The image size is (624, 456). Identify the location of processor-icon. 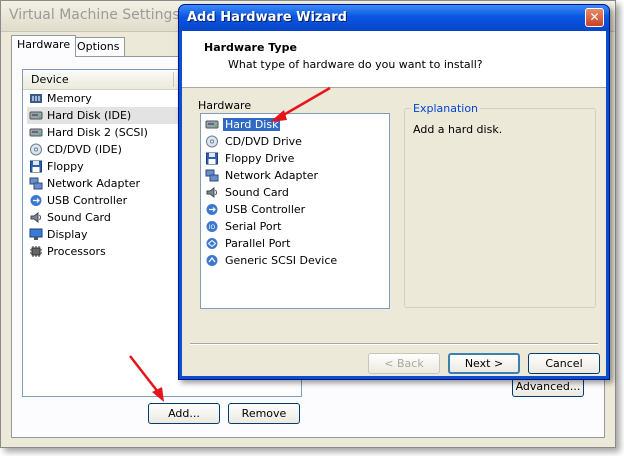
(35, 251).